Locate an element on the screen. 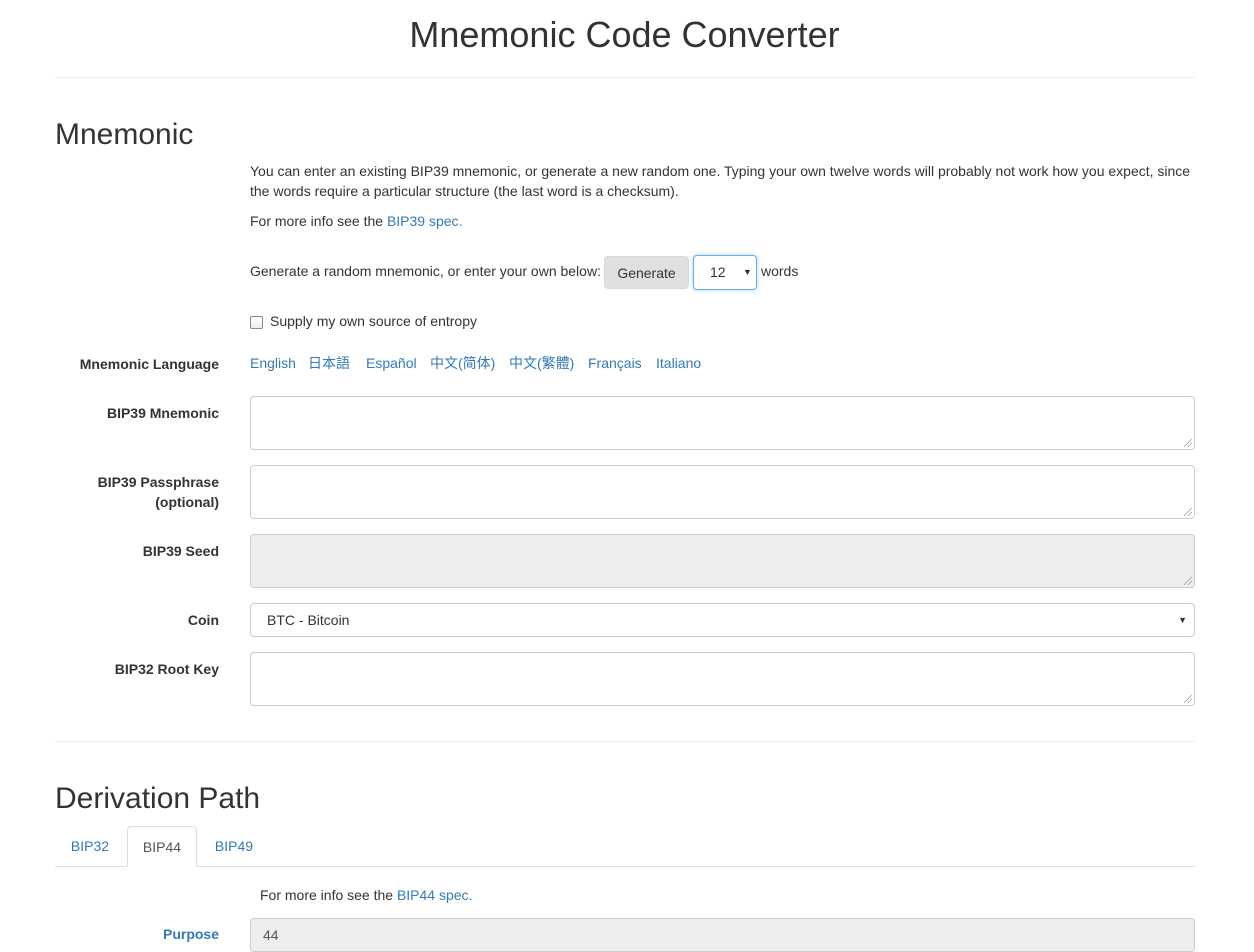 The width and height of the screenshot is (1254, 952). tab-bip49: BIP49 is located at coordinates (234, 846).